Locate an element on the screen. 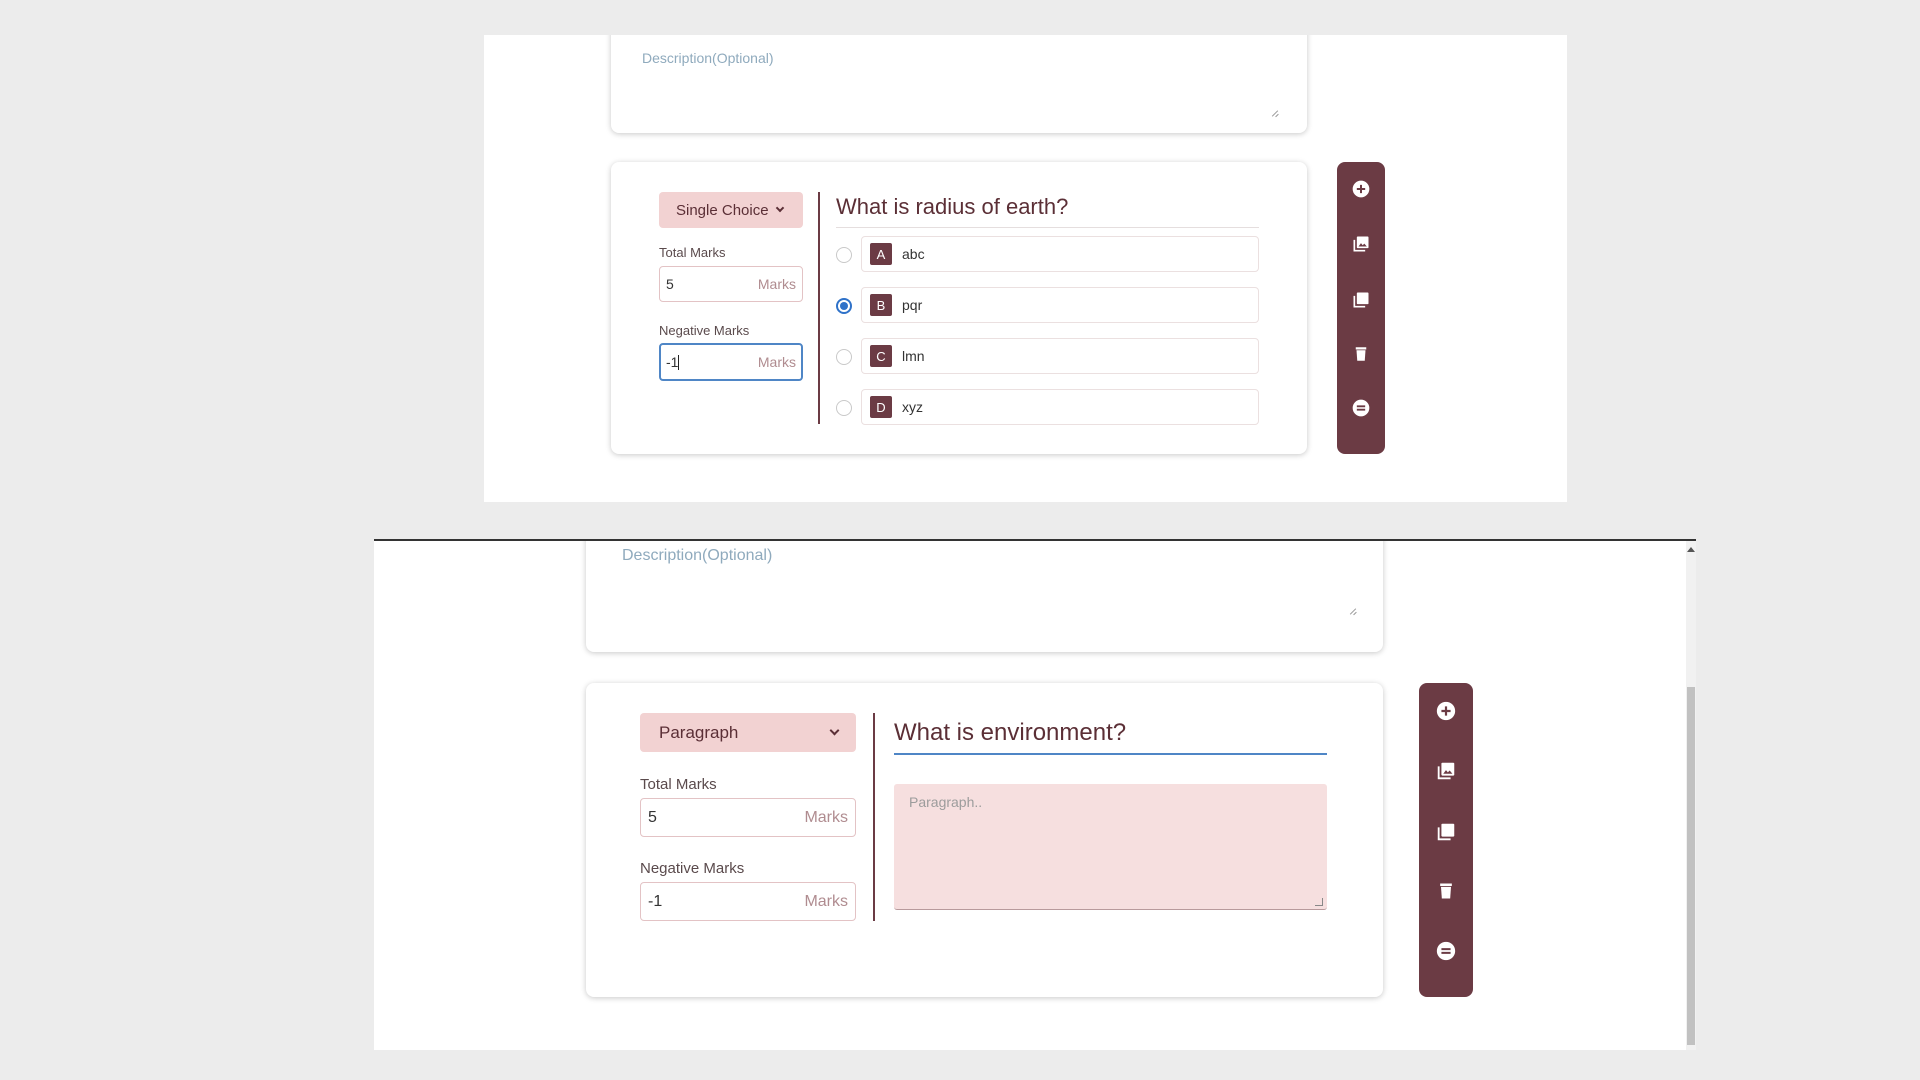  option-letter-badge: D is located at coordinates (881, 407).